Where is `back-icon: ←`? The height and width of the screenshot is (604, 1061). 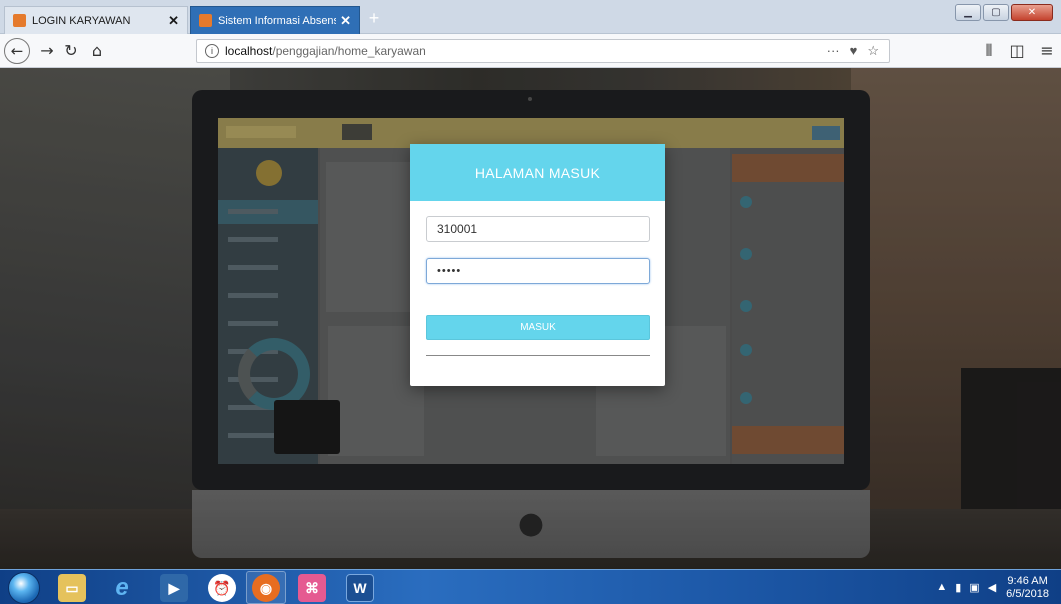
back-icon: ← is located at coordinates (17, 51).